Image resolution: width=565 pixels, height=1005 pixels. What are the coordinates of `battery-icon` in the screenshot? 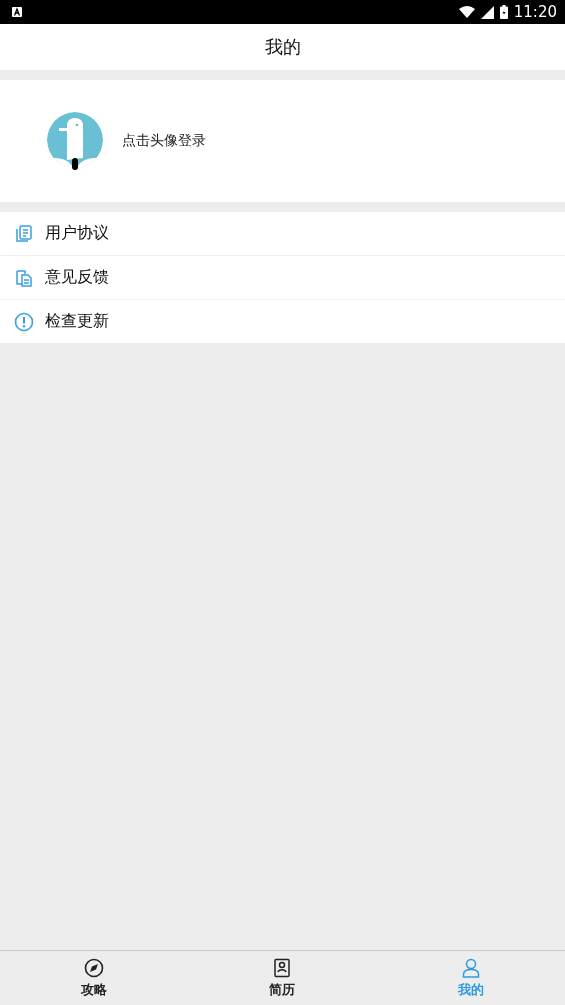 It's located at (503, 12).